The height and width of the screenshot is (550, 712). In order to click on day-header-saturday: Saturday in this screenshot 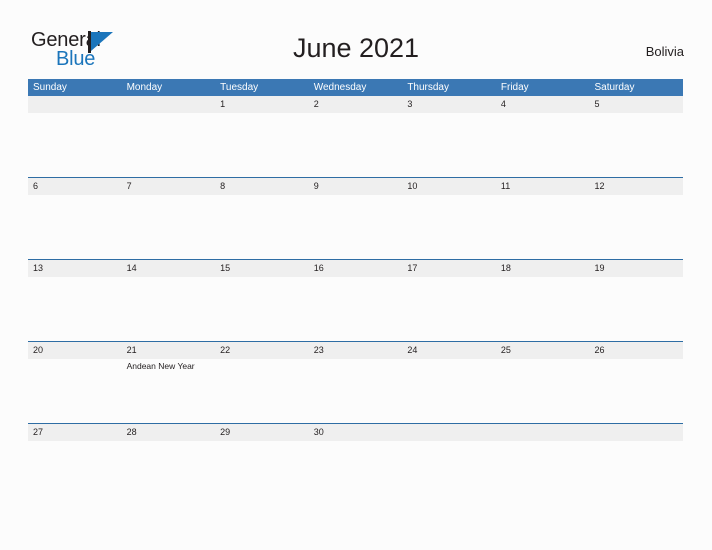, I will do `click(614, 87)`.